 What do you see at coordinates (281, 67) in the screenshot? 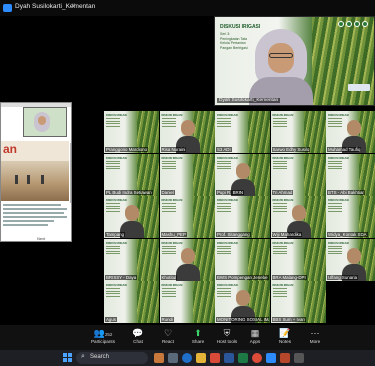
I see `presenter-avatar` at bounding box center [281, 67].